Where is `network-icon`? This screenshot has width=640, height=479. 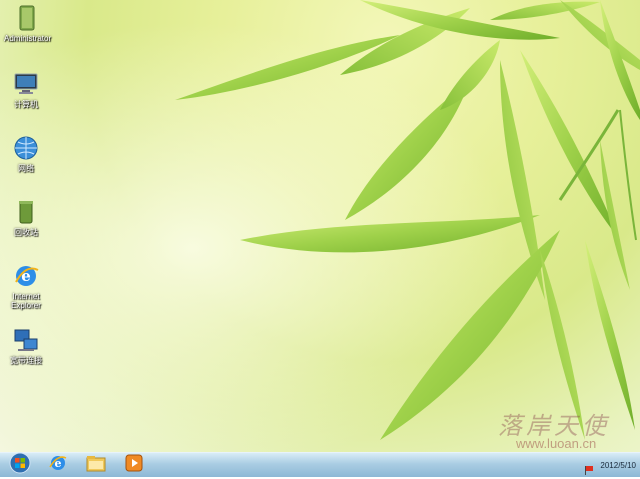 network-icon is located at coordinates (26, 148).